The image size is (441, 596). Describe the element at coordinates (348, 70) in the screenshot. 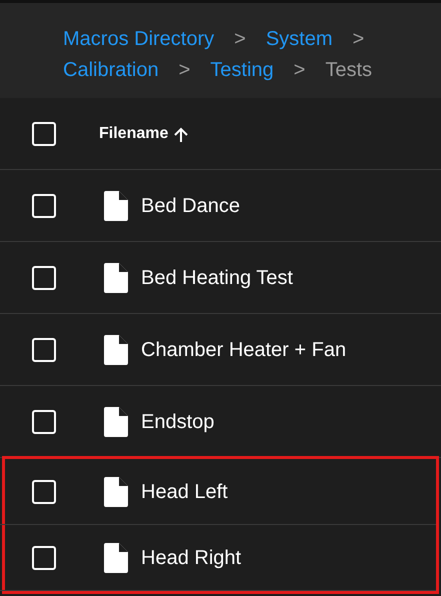

I see `breadcrumb-current: Tests` at that location.